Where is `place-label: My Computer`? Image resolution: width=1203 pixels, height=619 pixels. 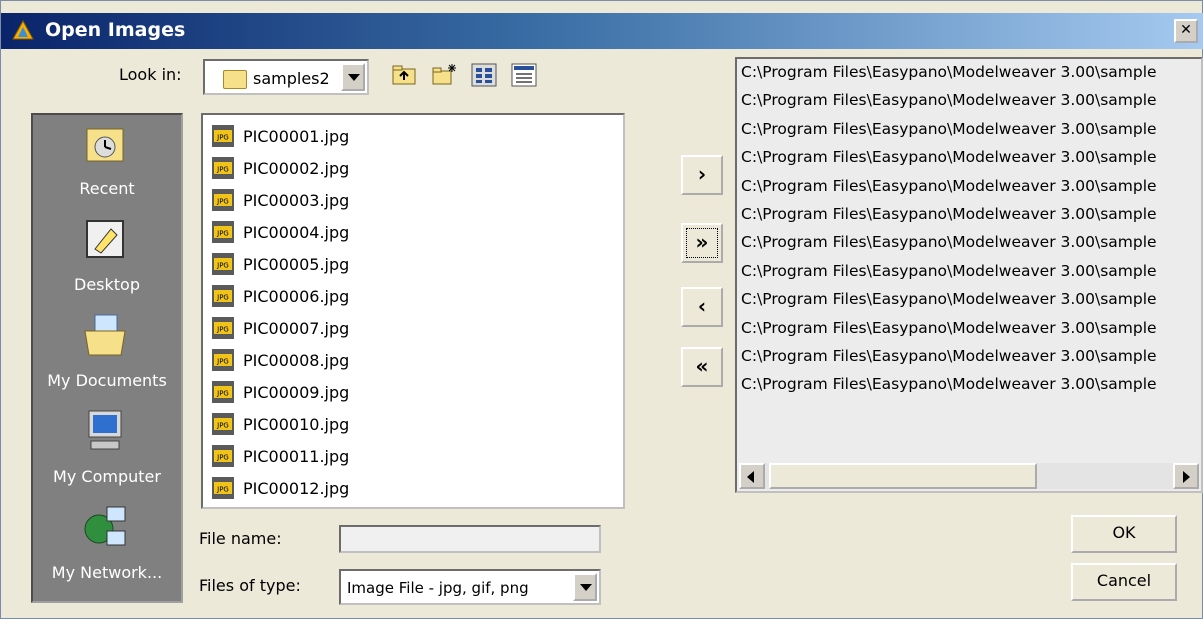
place-label: My Computer is located at coordinates (107, 476).